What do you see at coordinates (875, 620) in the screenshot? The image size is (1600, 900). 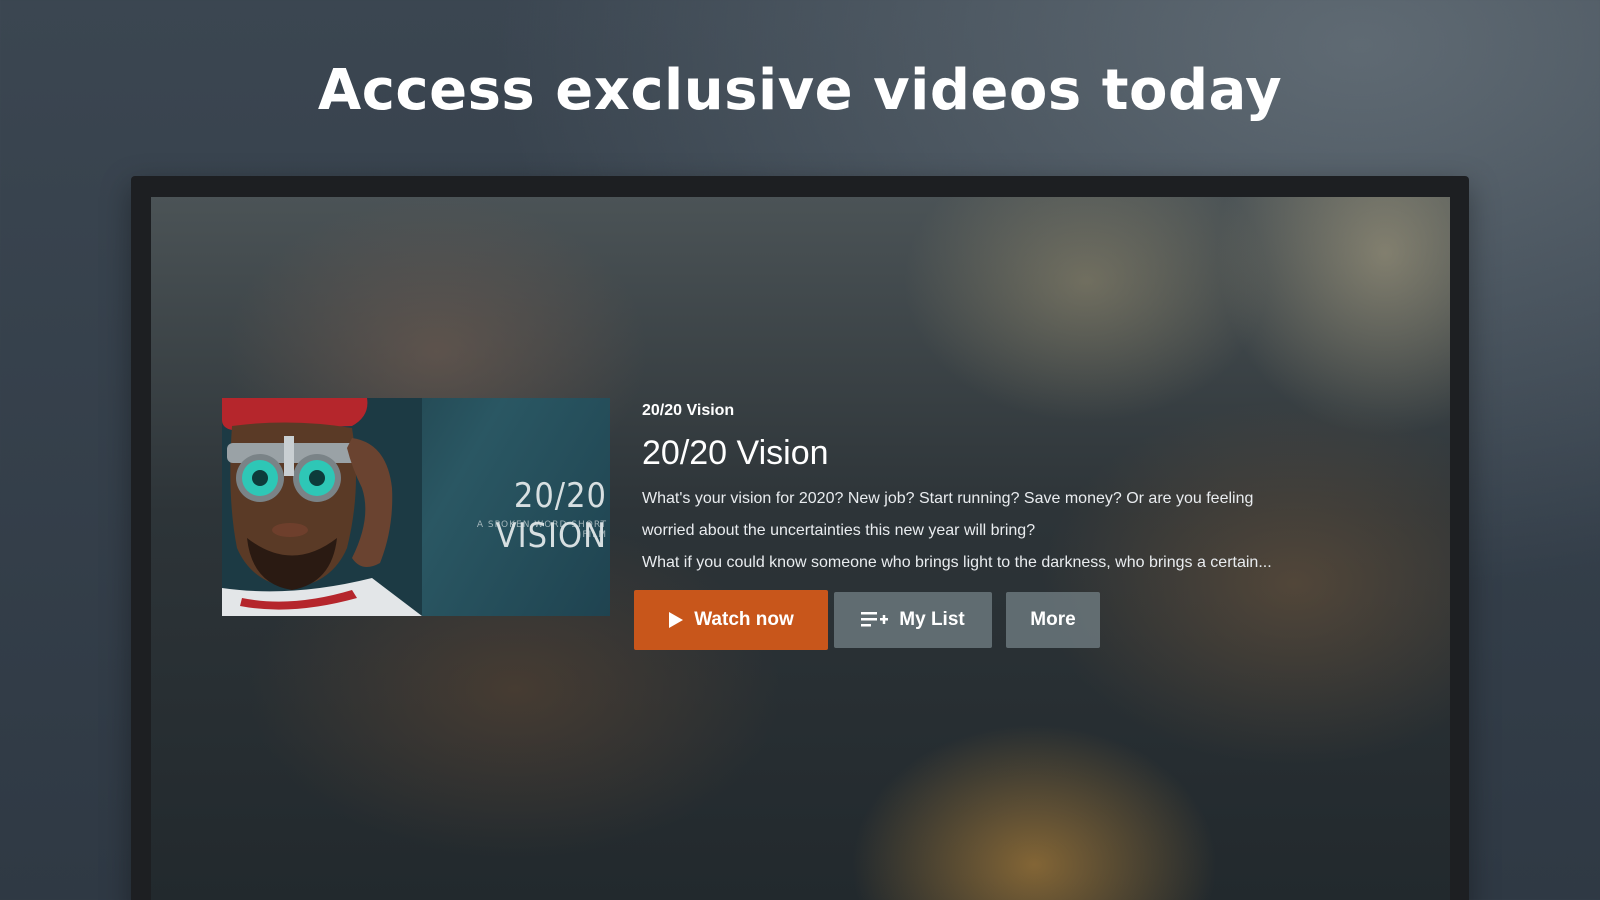 I see `playlist-add-icon` at bounding box center [875, 620].